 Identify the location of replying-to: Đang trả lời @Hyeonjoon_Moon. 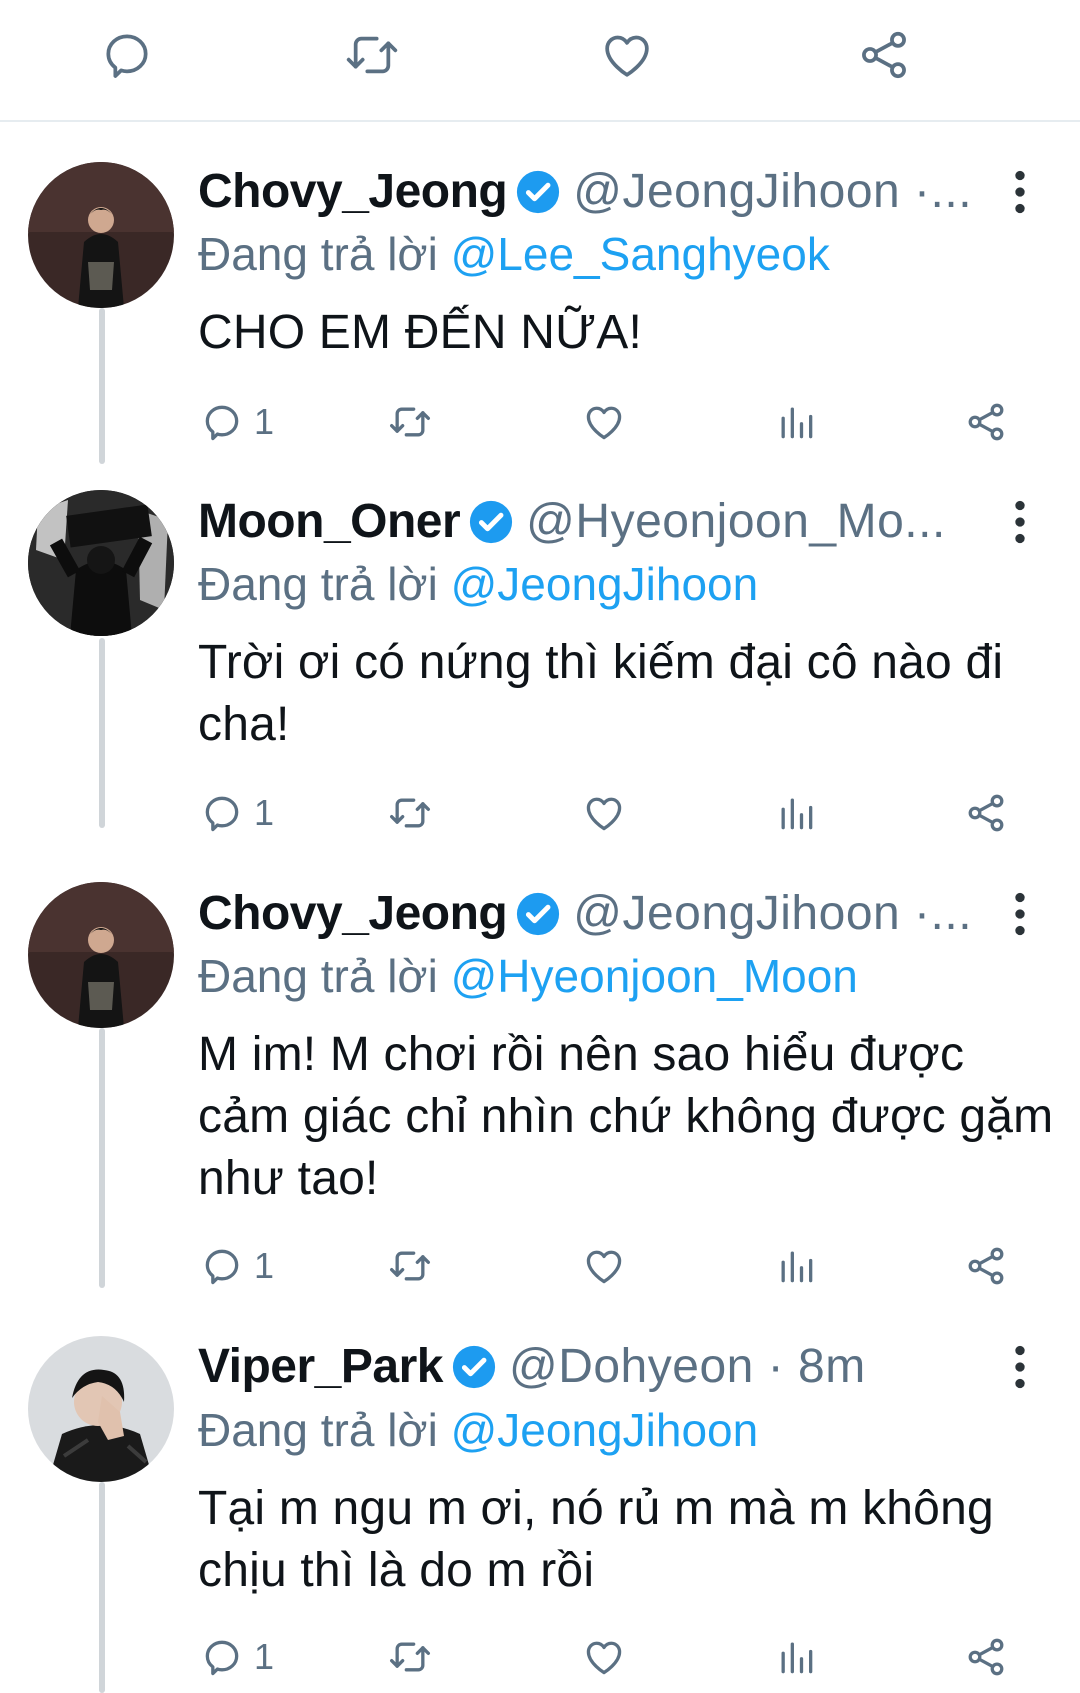
(619, 976).